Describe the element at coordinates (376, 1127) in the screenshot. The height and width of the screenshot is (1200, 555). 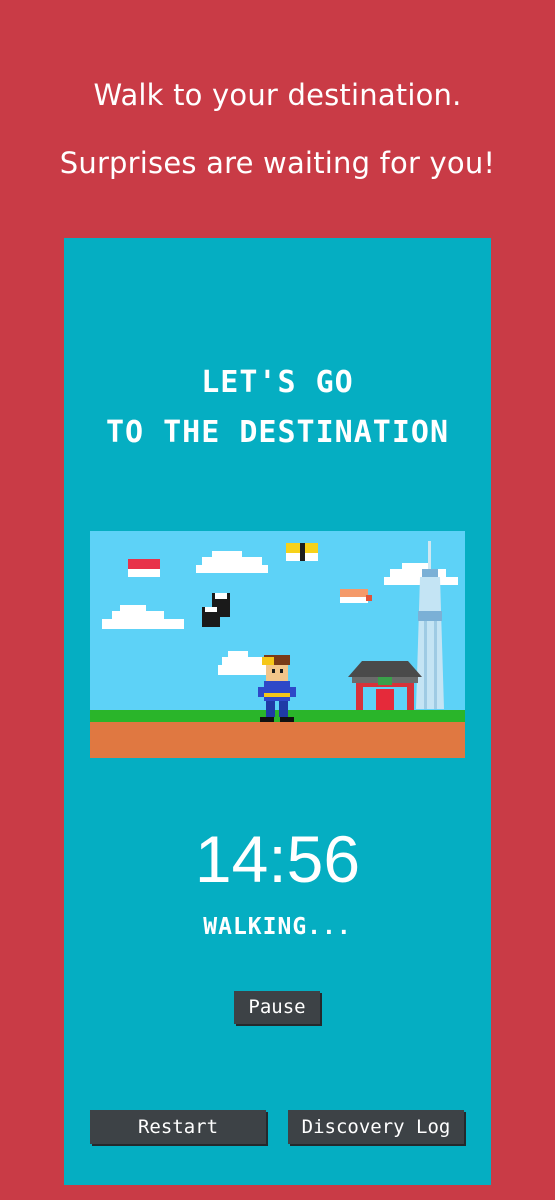
I see `discovery-log-button: Discovery Log` at that location.